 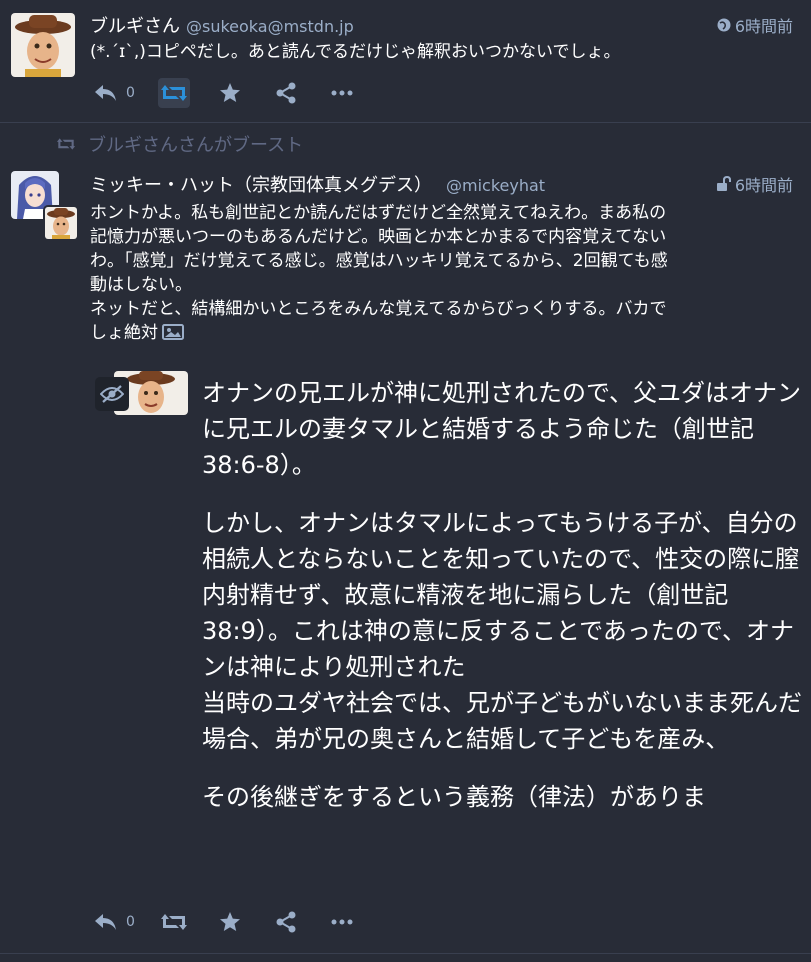 What do you see at coordinates (378, 237) in the screenshot?
I see `content-line: 記憶力が悪いつーのもあるんだけど。映画とか本とかまるで内容覚えてない` at bounding box center [378, 237].